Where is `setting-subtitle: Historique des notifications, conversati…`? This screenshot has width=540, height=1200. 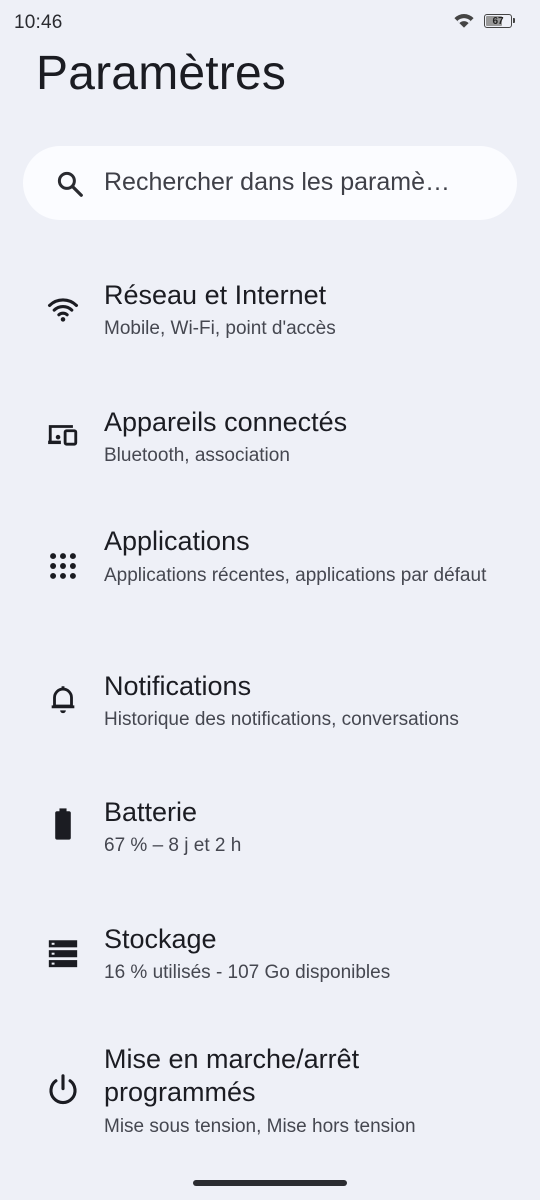
setting-subtitle: Historique des notifications, conversati… is located at coordinates (281, 719).